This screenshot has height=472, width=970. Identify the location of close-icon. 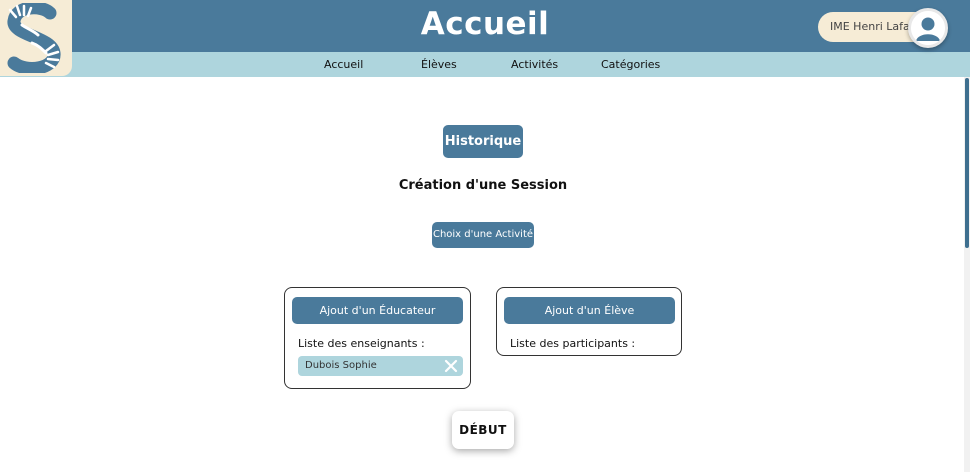
(451, 366).